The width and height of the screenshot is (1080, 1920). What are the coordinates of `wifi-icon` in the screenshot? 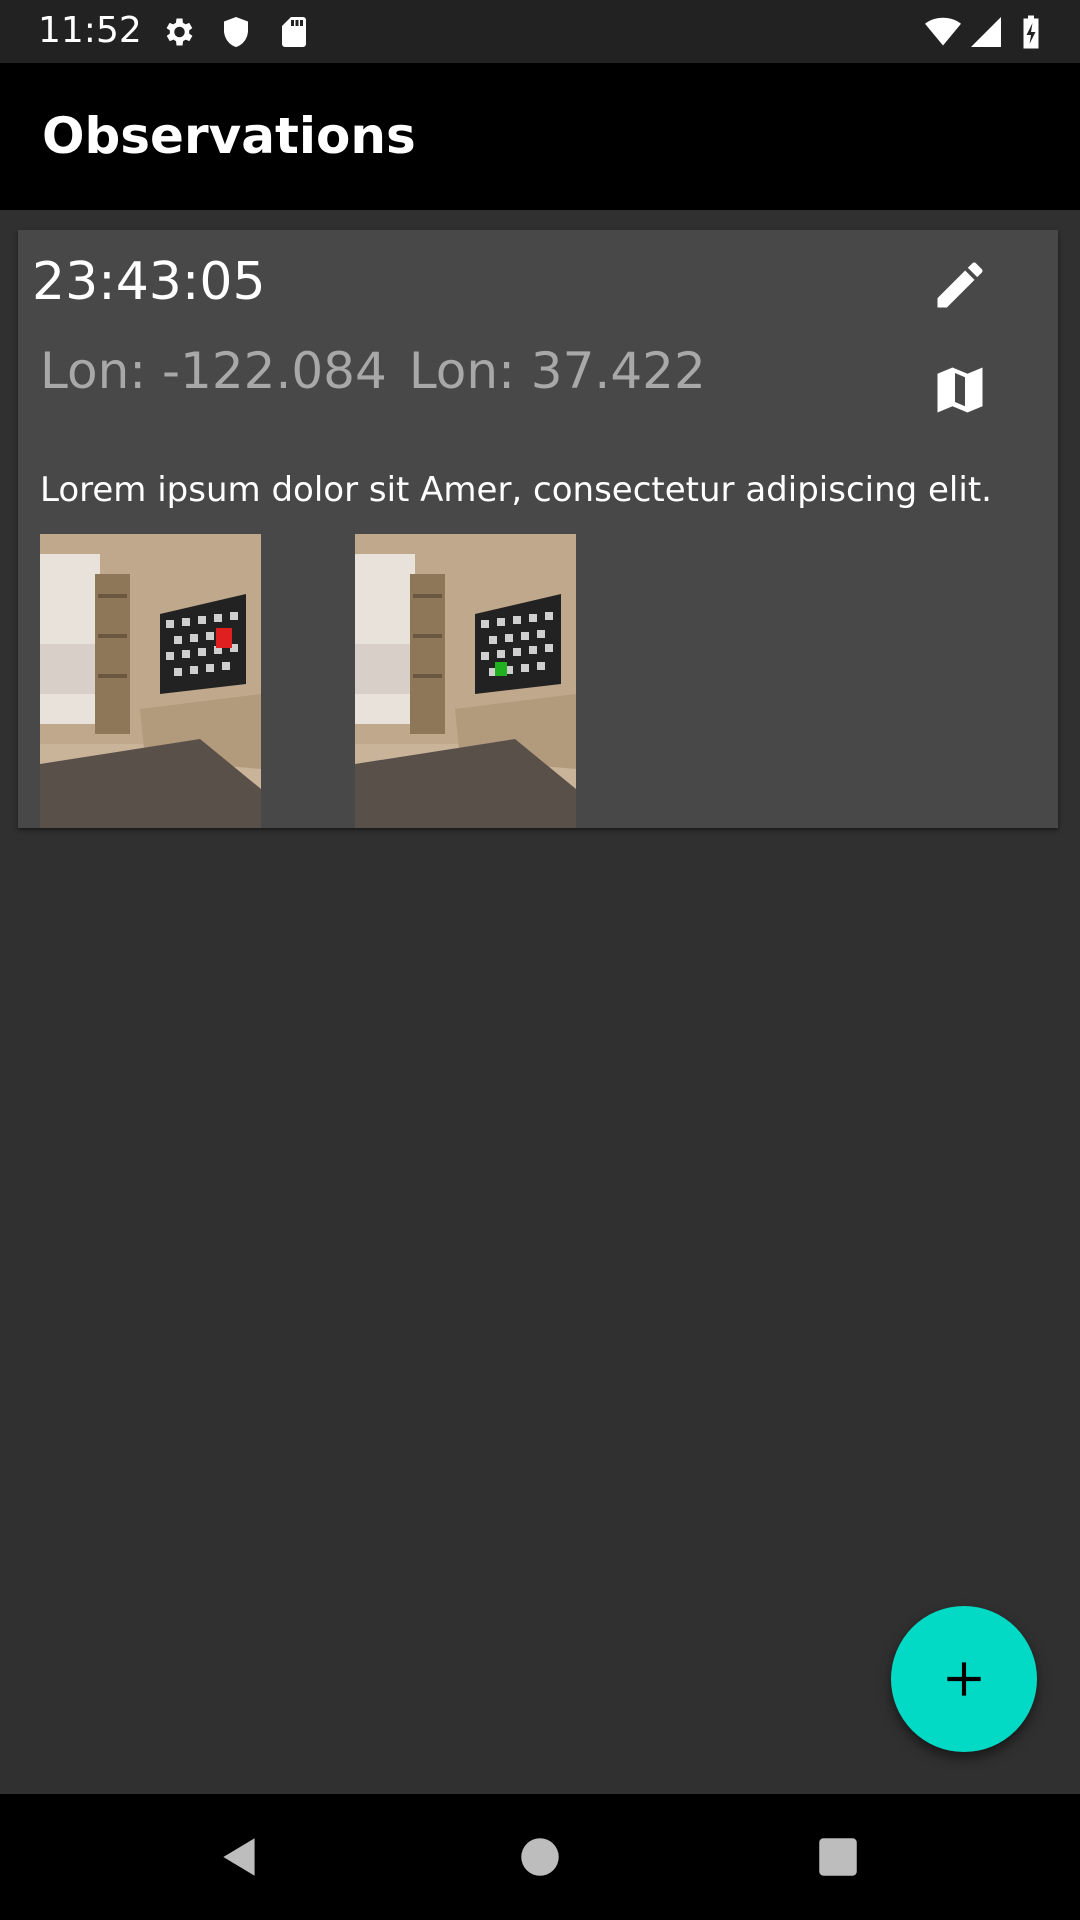 It's located at (943, 32).